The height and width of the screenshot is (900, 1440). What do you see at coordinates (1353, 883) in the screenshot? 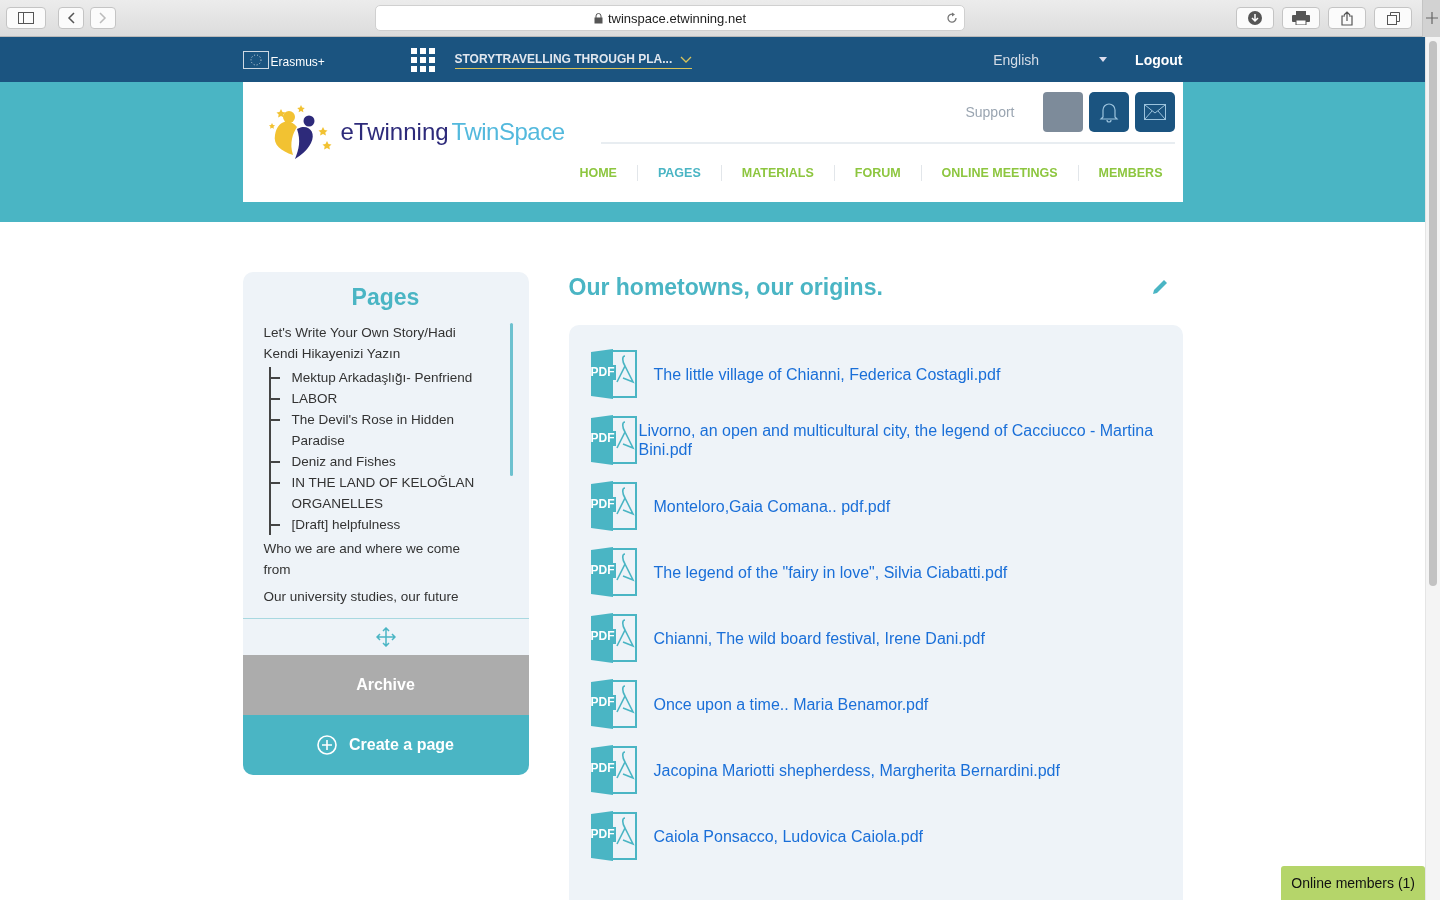
I see `online-members-button: Online members (1)` at bounding box center [1353, 883].